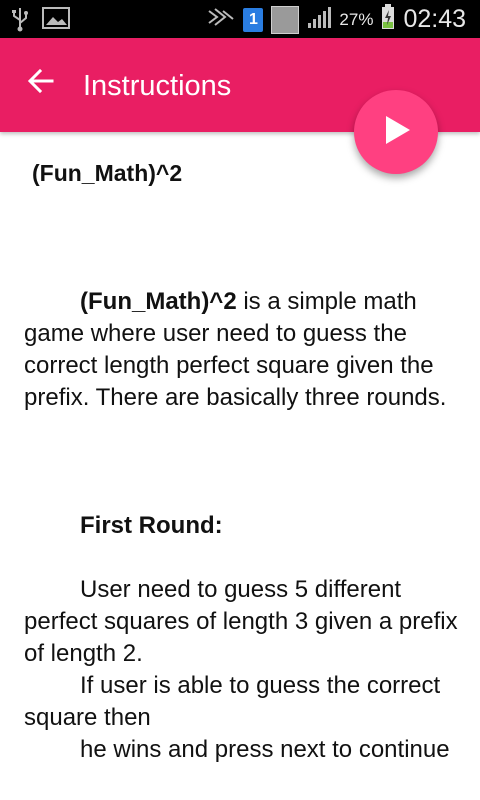 This screenshot has width=480, height=800. What do you see at coordinates (388, 19) in the screenshot?
I see `battery-charging-icon` at bounding box center [388, 19].